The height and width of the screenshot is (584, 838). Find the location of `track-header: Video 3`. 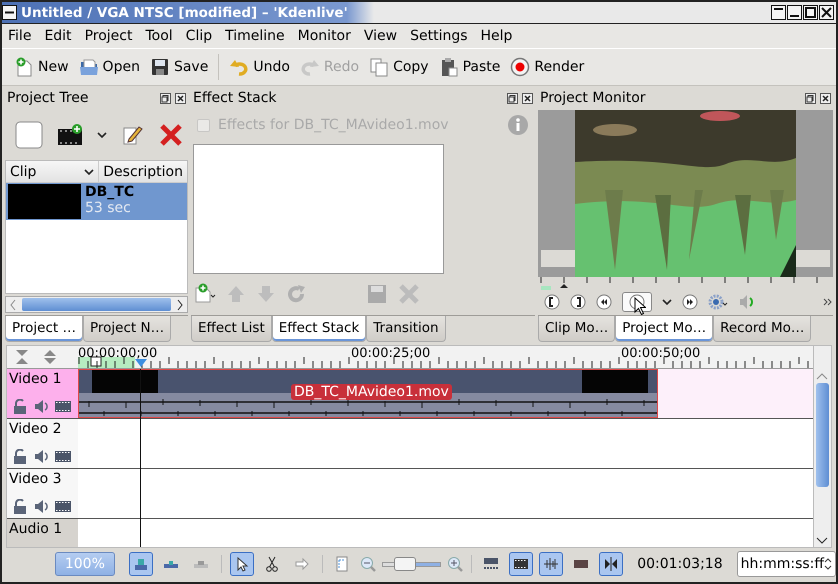

track-header: Video 3 is located at coordinates (42, 493).